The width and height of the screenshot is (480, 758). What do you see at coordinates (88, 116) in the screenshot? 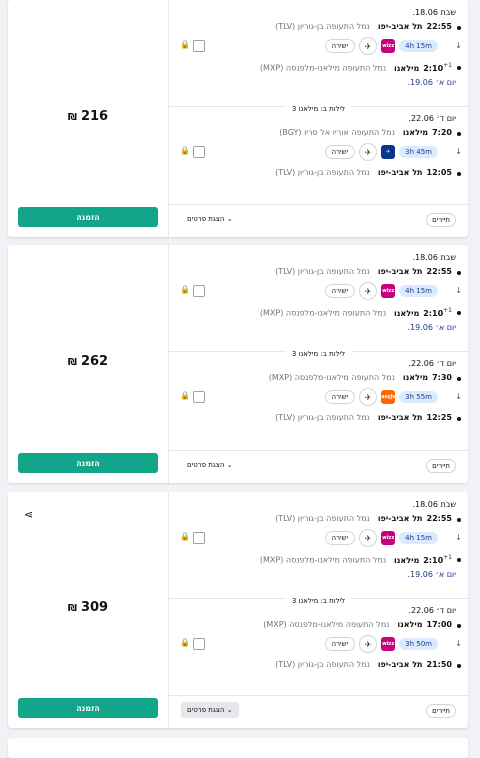
I see `price: ₪ 216` at bounding box center [88, 116].